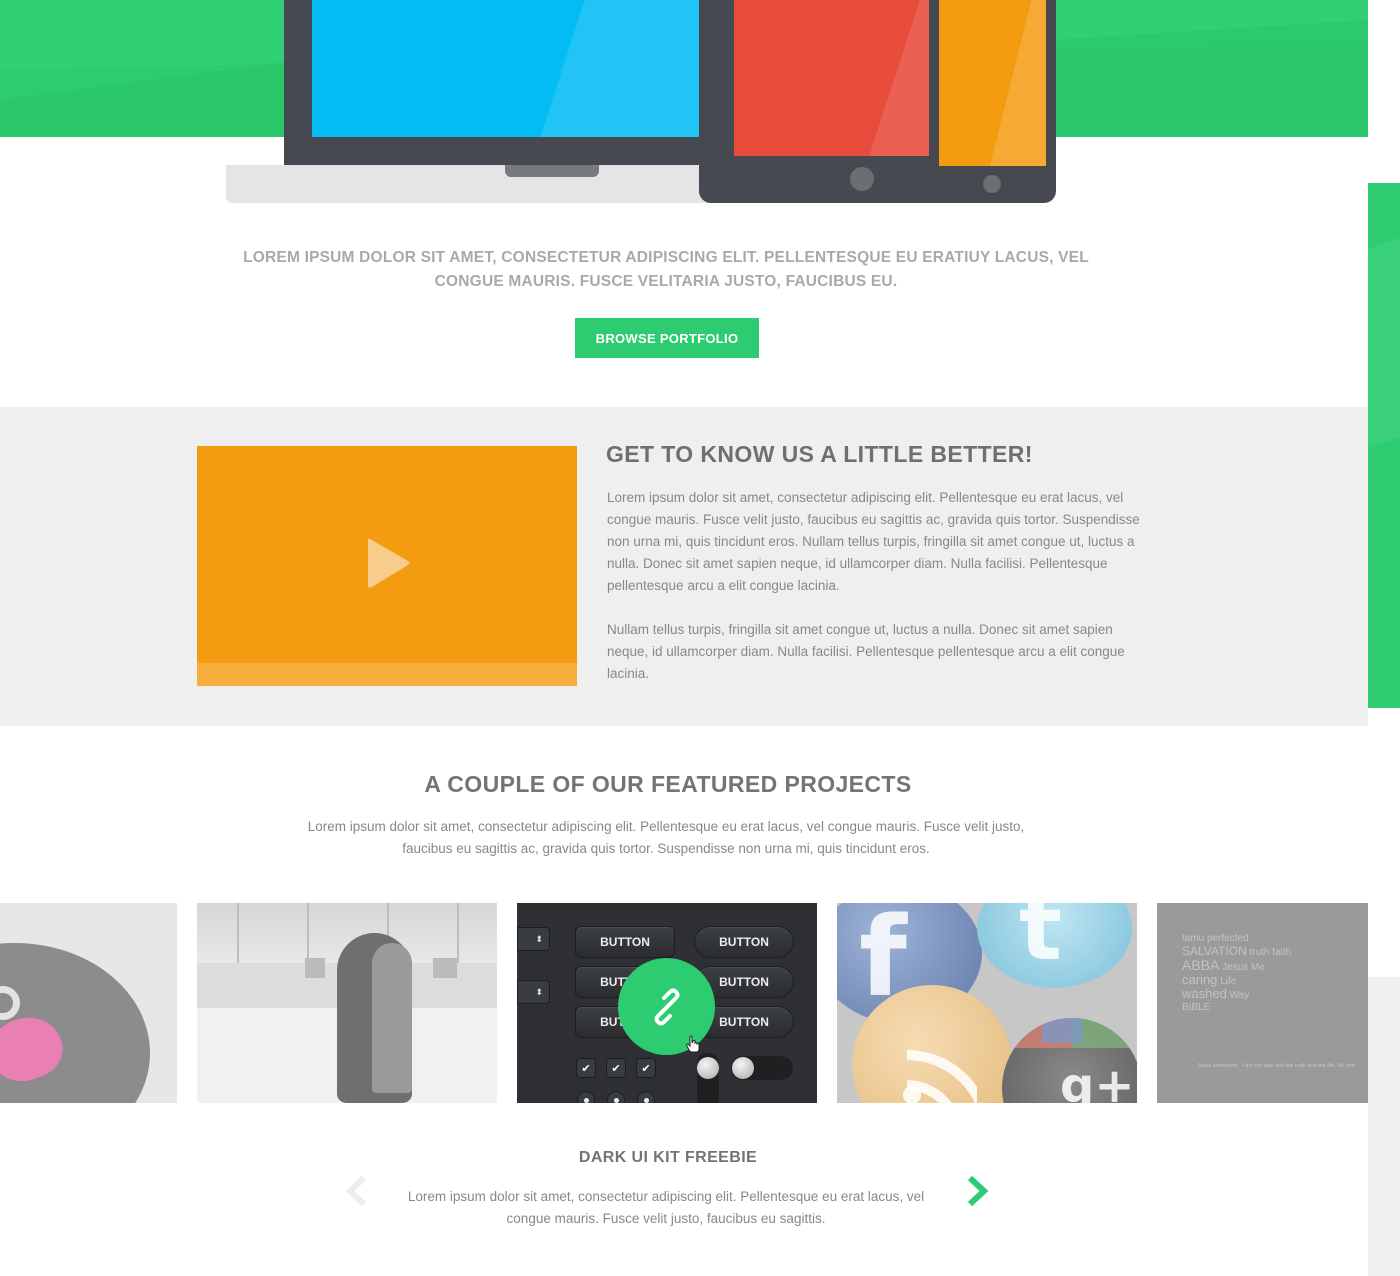 The height and width of the screenshot is (1276, 1400). What do you see at coordinates (819, 454) in the screenshot?
I see `about-title: GET TO KNOW US A LITTLE BETTER!` at bounding box center [819, 454].